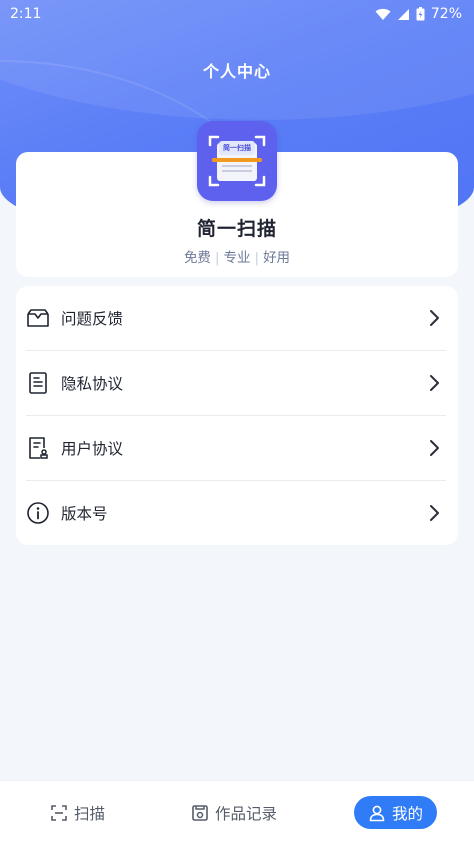  Describe the element at coordinates (237, 448) in the screenshot. I see `menu-item-user-agreement: 用户协议` at that location.